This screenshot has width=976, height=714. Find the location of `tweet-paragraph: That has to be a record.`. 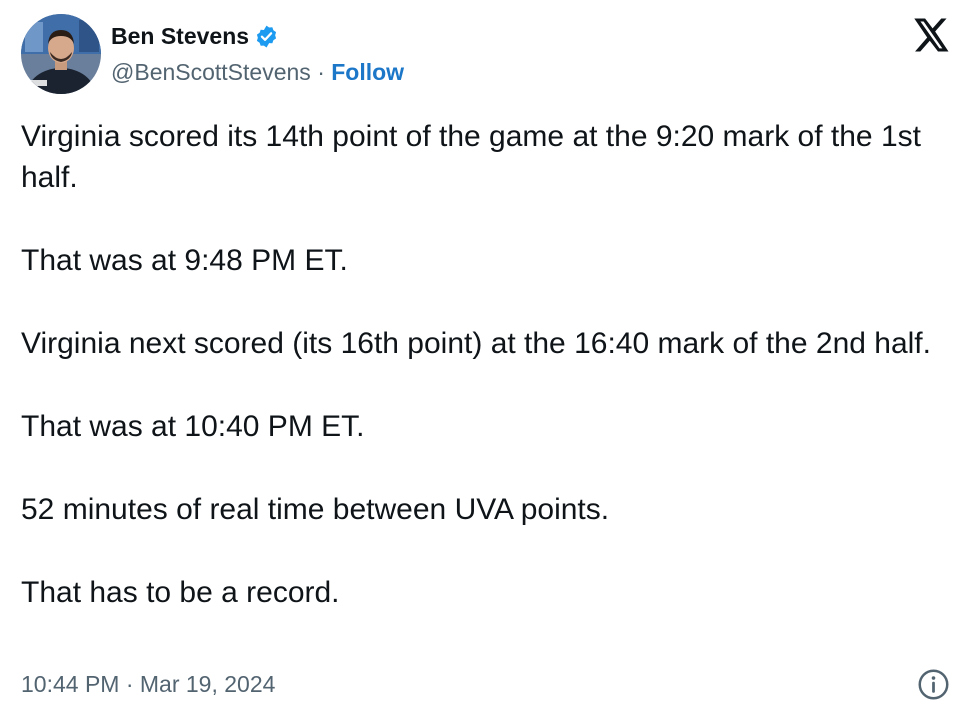

tweet-paragraph: That has to be a record. is located at coordinates (180, 592).